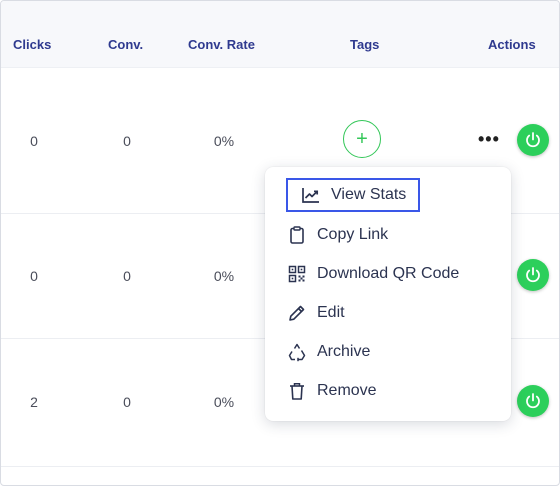 The image size is (560, 486). I want to click on clicks-cell: 2, so click(34, 402).